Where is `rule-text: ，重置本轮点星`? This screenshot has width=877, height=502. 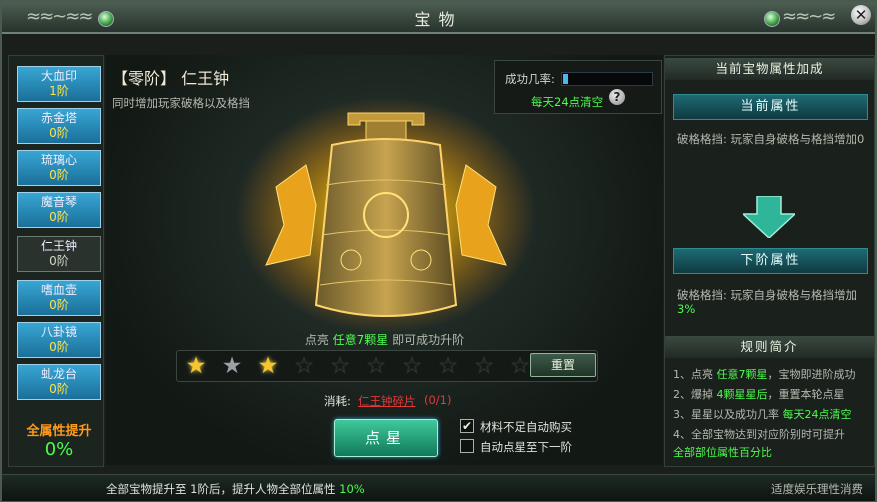
rule-text: ，重置本轮点星 is located at coordinates (806, 394).